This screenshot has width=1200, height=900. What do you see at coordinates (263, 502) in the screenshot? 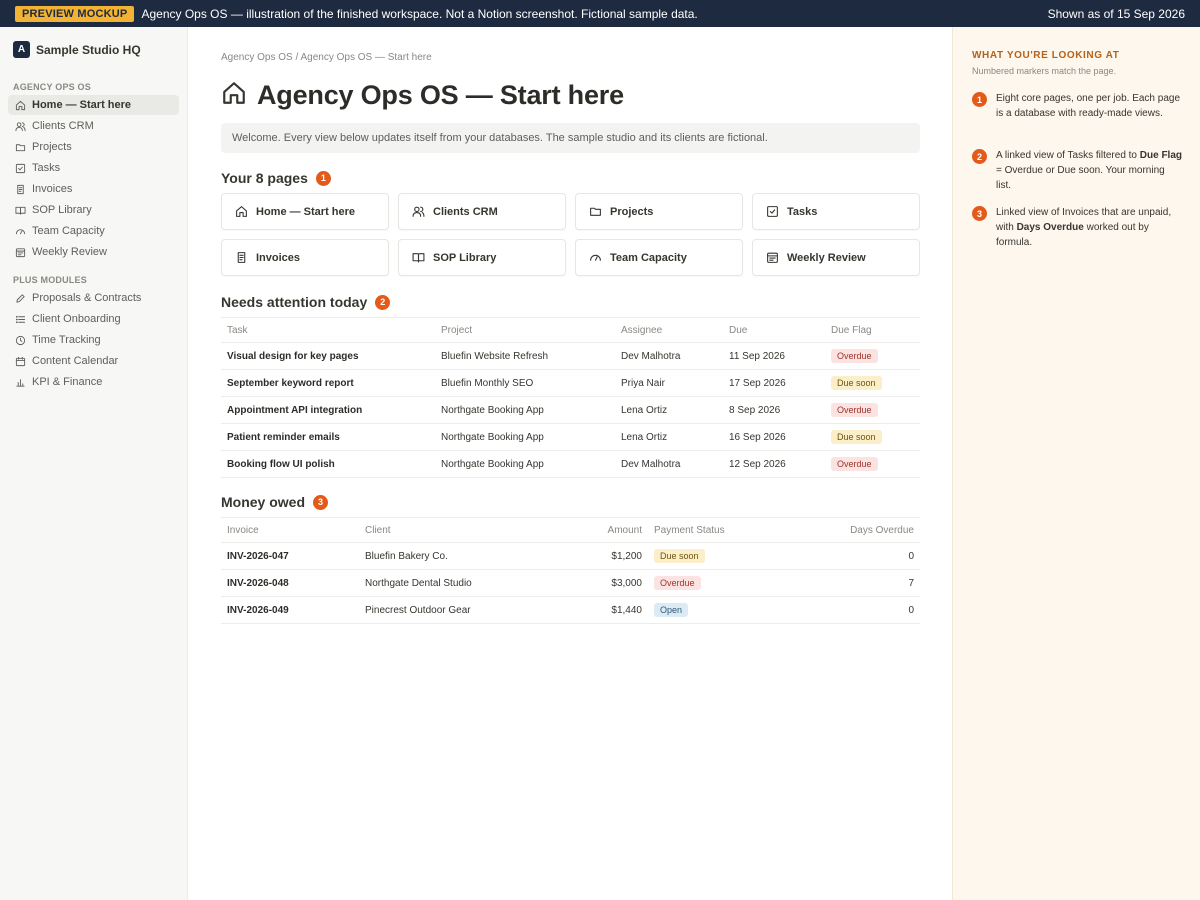
I see `money-heading-text: Money owed` at bounding box center [263, 502].